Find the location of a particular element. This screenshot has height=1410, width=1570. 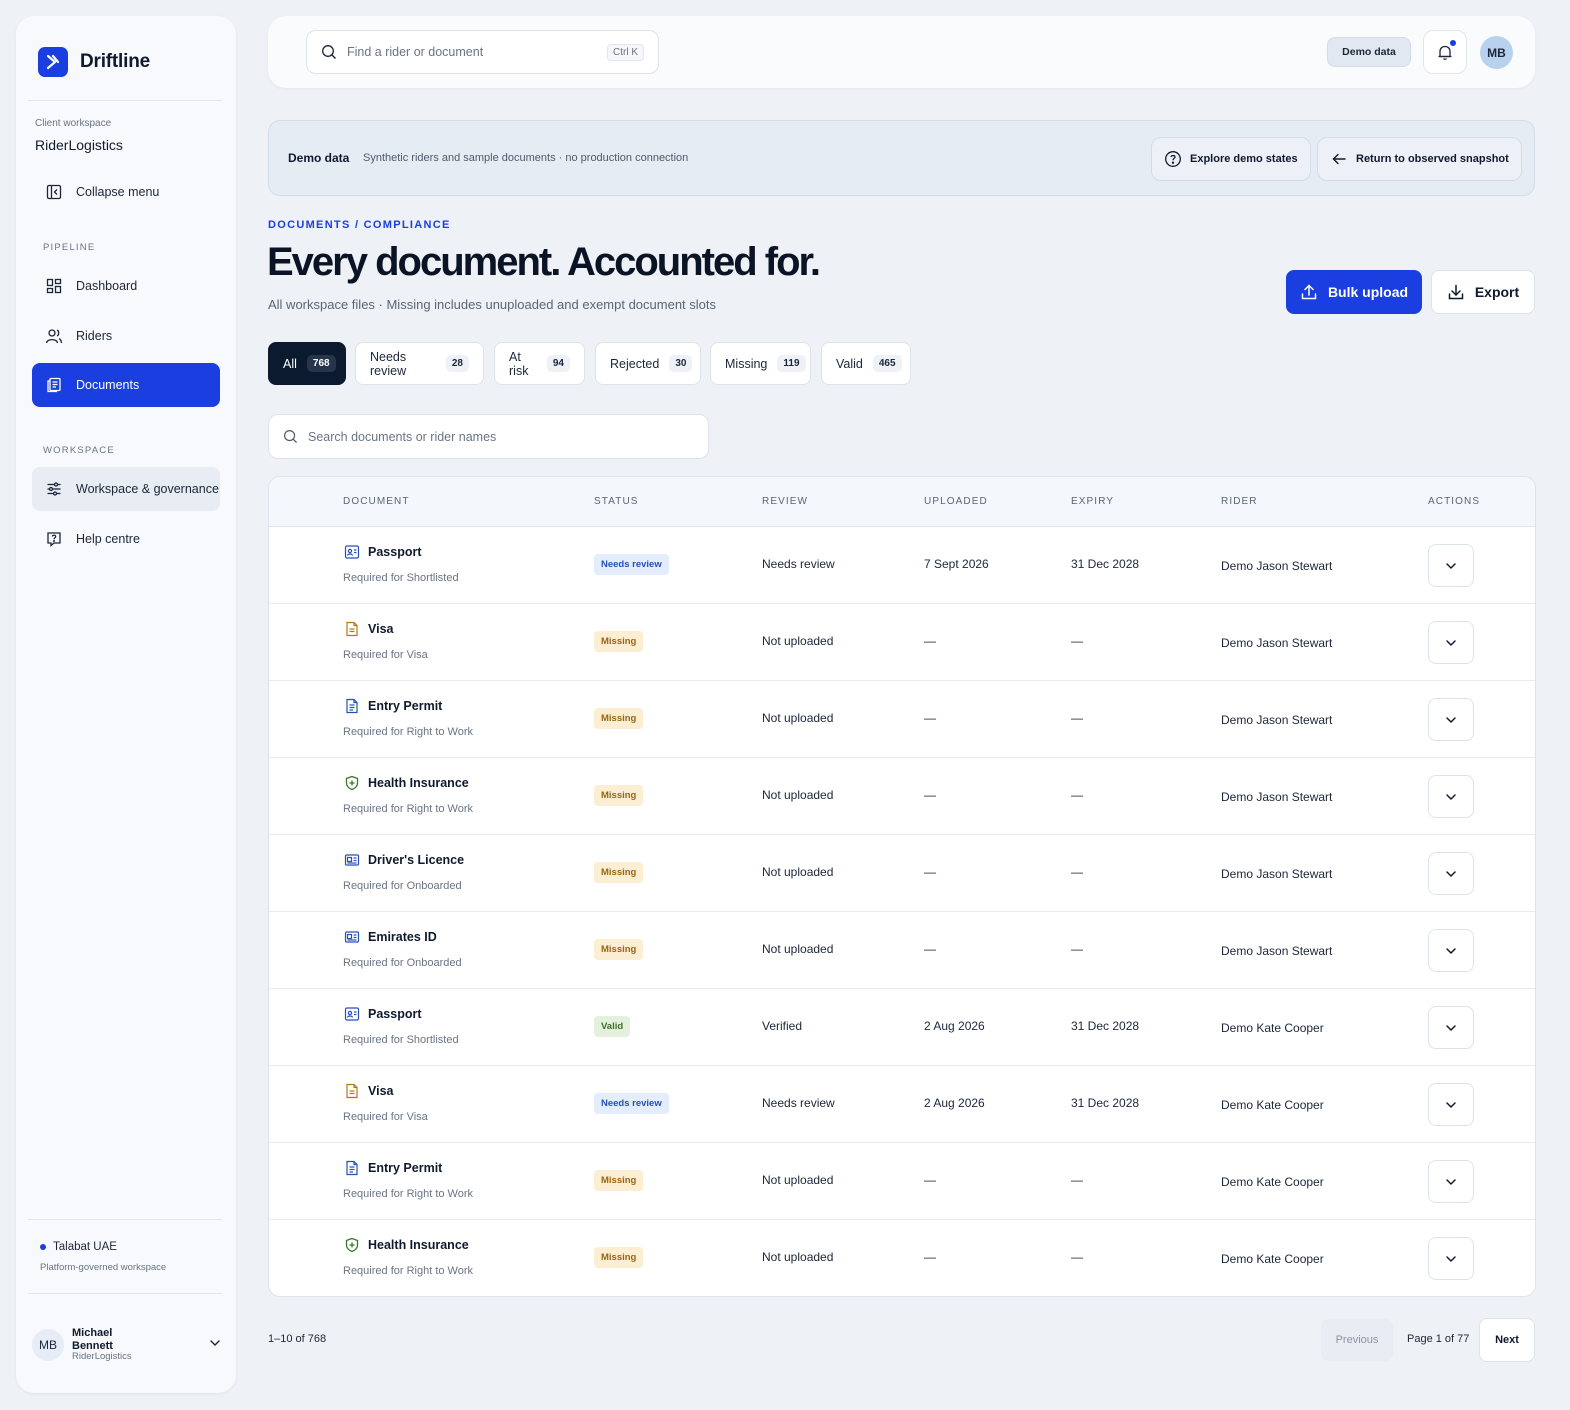

sidebar-item-help-centre: Help centre is located at coordinates (126, 539).